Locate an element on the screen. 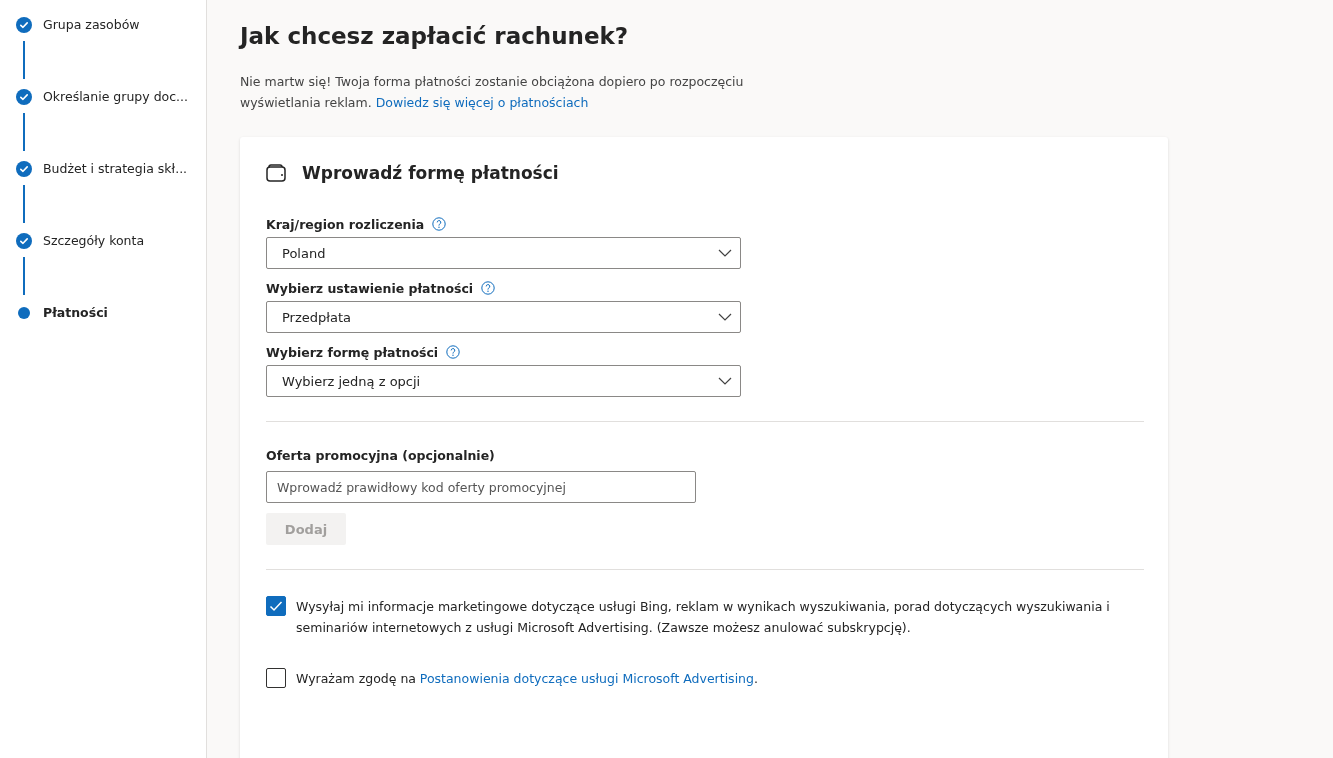  step-link: Grupa zasobów is located at coordinates (91, 25).